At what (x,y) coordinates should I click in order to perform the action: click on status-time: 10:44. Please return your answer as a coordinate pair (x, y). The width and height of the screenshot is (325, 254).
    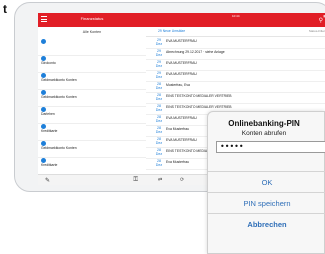
    Looking at the image, I should click on (236, 16).